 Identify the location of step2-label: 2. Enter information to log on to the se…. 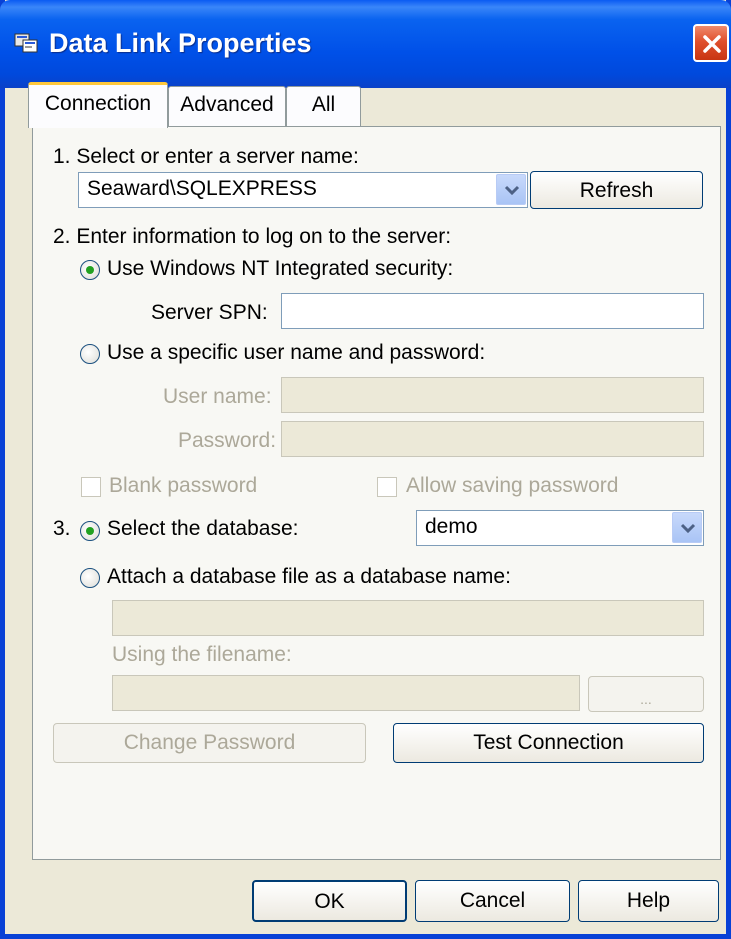
(252, 236).